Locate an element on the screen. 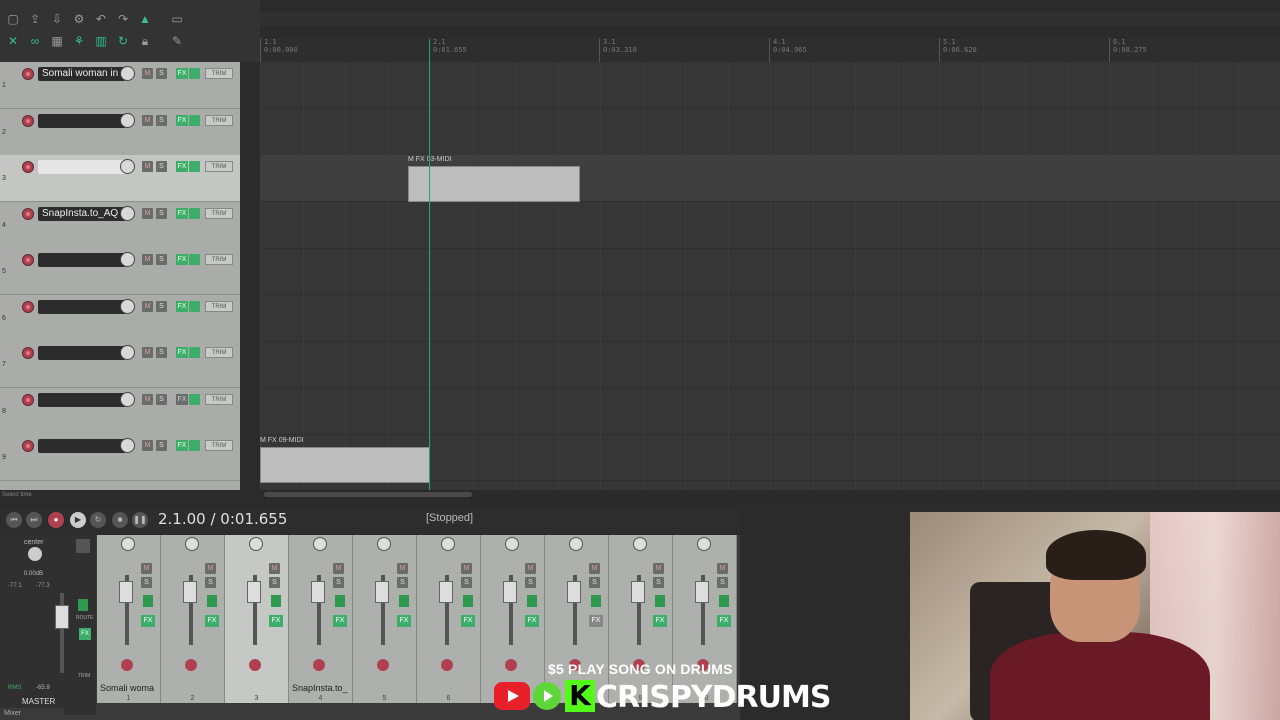 This screenshot has width=1280, height=720. strip-name: SnapInsta.to_ is located at coordinates (320, 688).